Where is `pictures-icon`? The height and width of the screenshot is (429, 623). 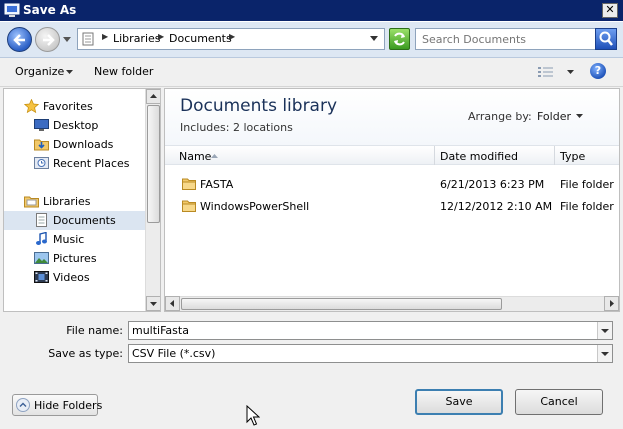 pictures-icon is located at coordinates (41, 258).